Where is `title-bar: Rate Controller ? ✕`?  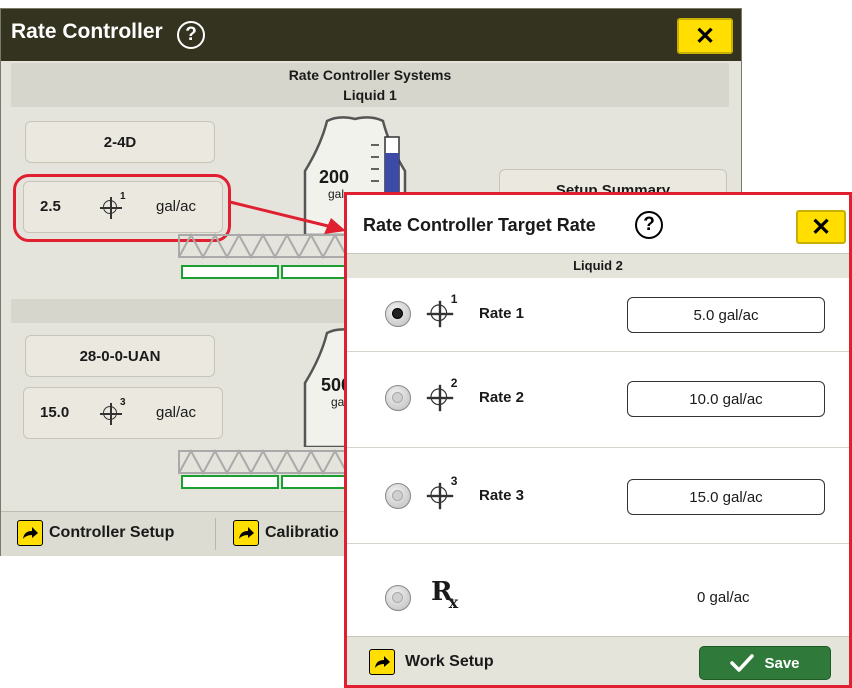 title-bar: Rate Controller ? ✕ is located at coordinates (371, 35).